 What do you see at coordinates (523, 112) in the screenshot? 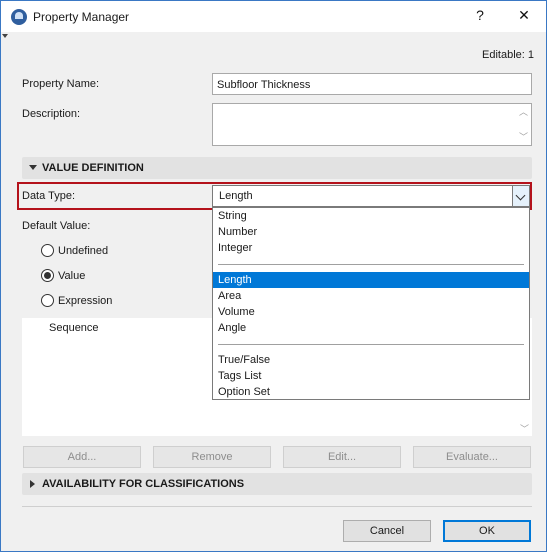
I see `scroll-up-icon: ︿` at bounding box center [523, 112].